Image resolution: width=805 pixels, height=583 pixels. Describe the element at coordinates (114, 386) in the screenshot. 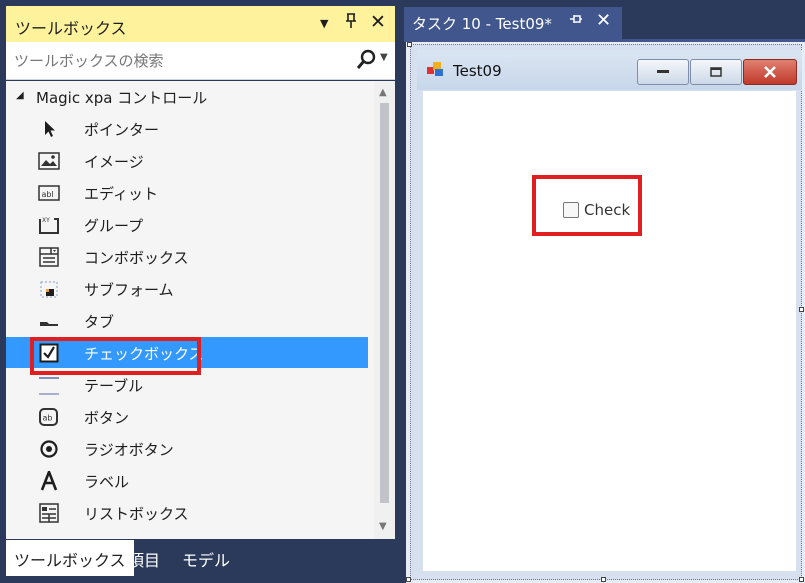

I see `toolbox-item-label: テーブル` at that location.